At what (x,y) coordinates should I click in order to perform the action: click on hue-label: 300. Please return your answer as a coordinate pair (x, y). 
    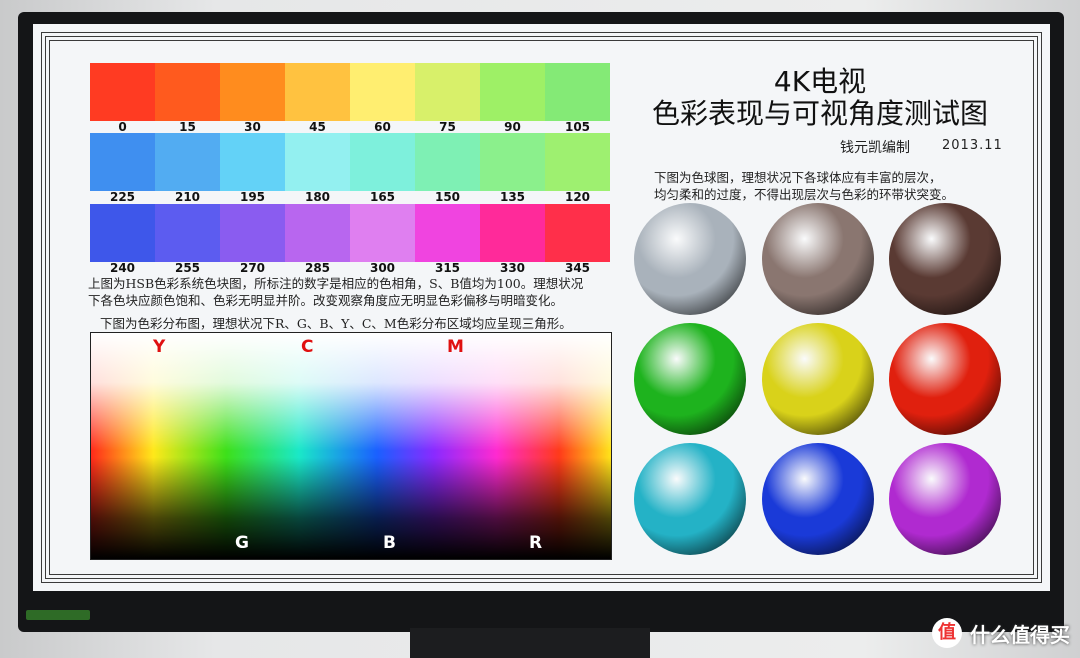
    Looking at the image, I should click on (382, 268).